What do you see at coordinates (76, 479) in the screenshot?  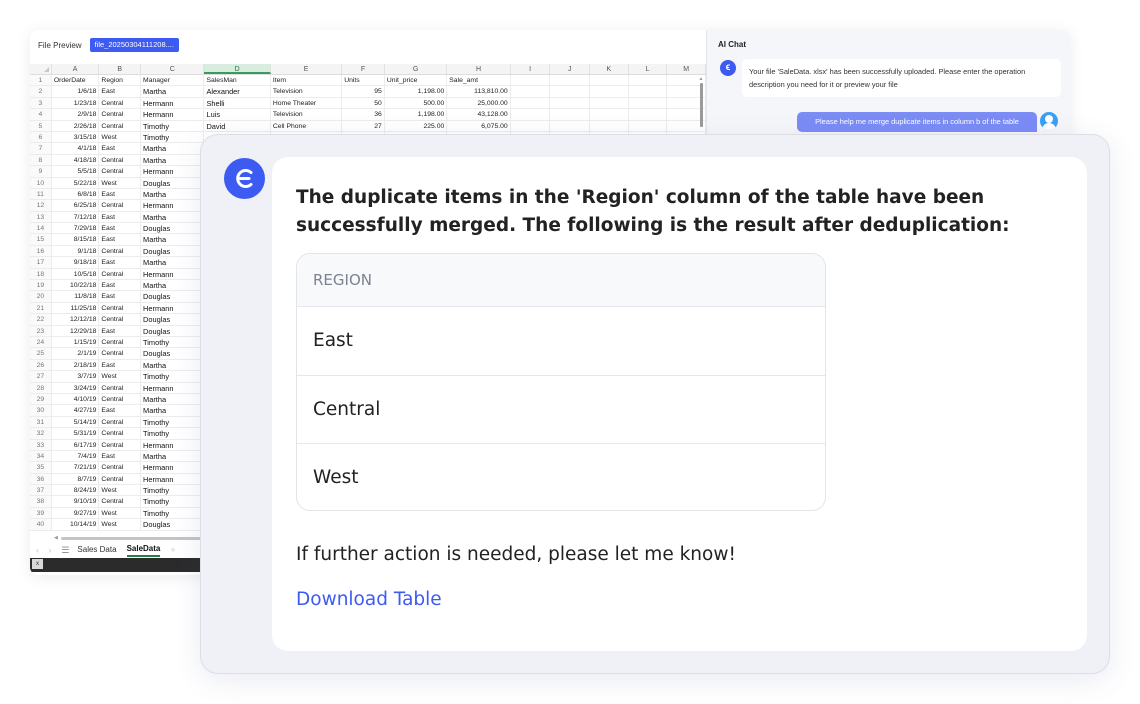 I see `cell-a: 8/7/19` at bounding box center [76, 479].